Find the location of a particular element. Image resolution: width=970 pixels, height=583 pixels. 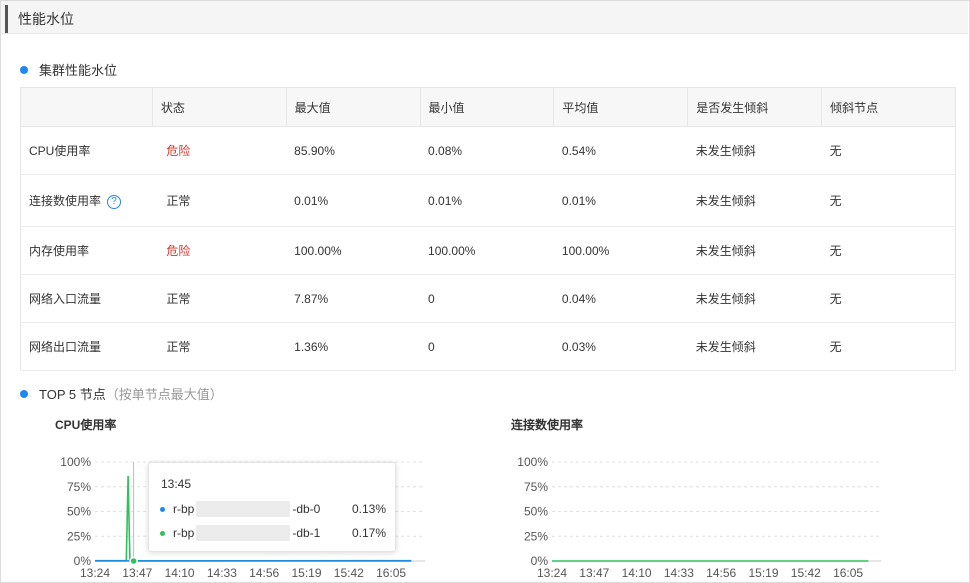

x-tick-label: 14:56 is located at coordinates (264, 573).